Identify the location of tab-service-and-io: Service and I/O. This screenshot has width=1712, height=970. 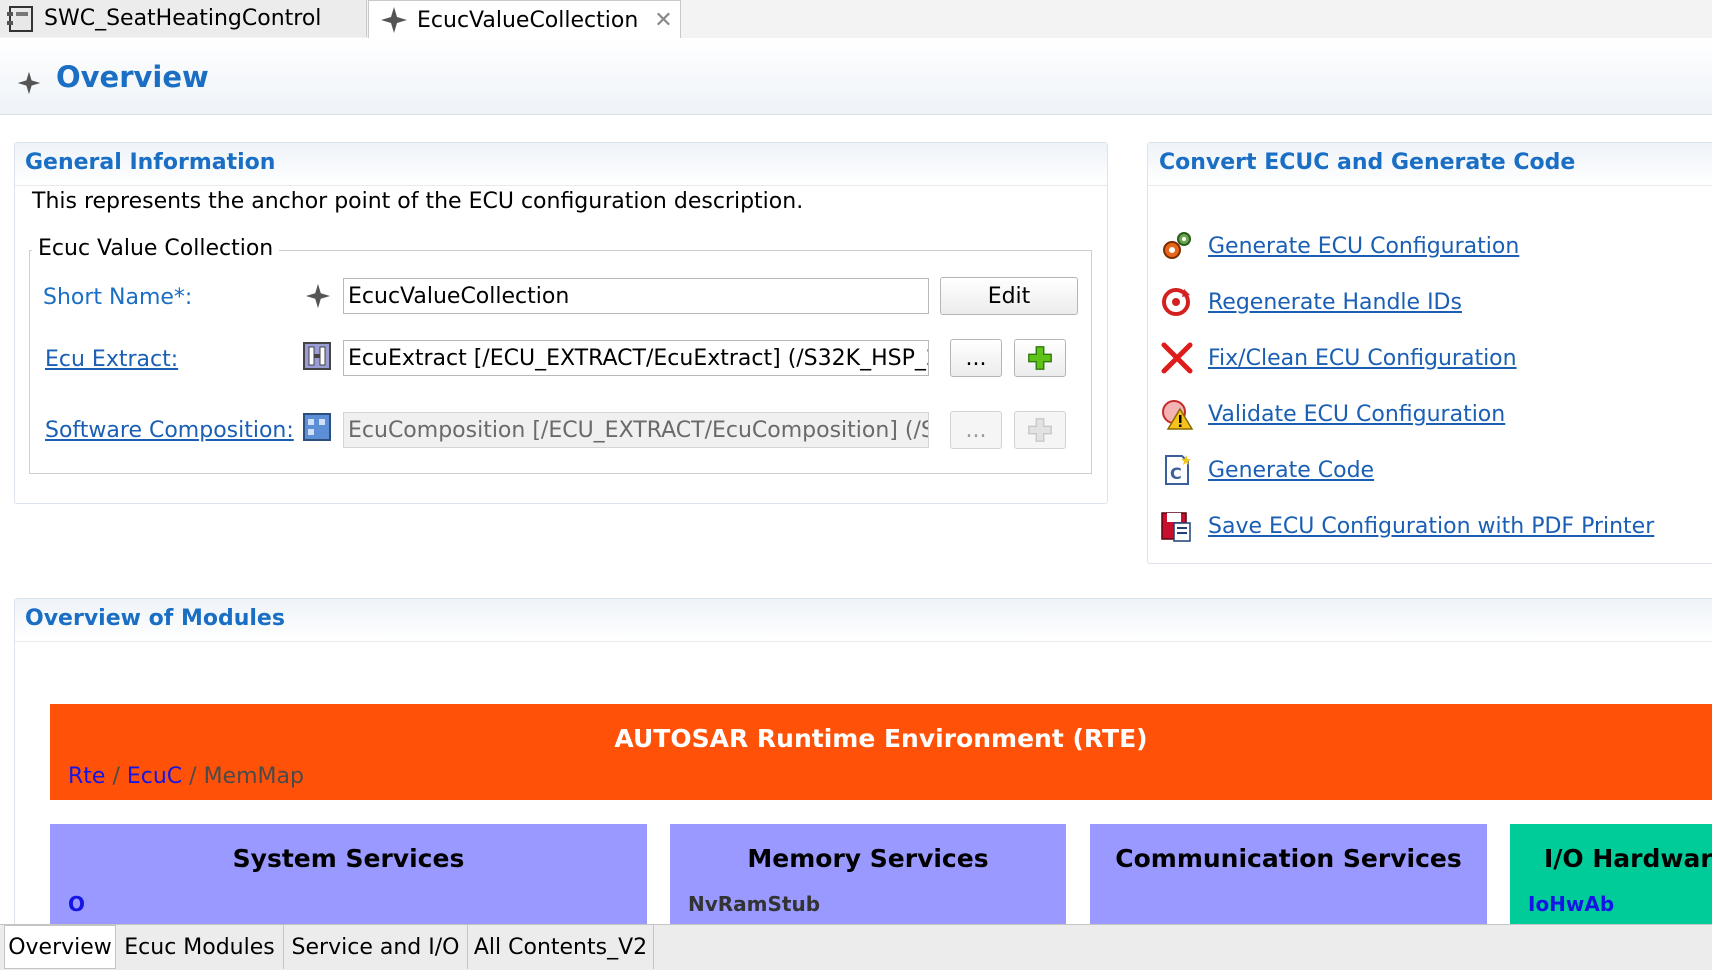
(376, 947).